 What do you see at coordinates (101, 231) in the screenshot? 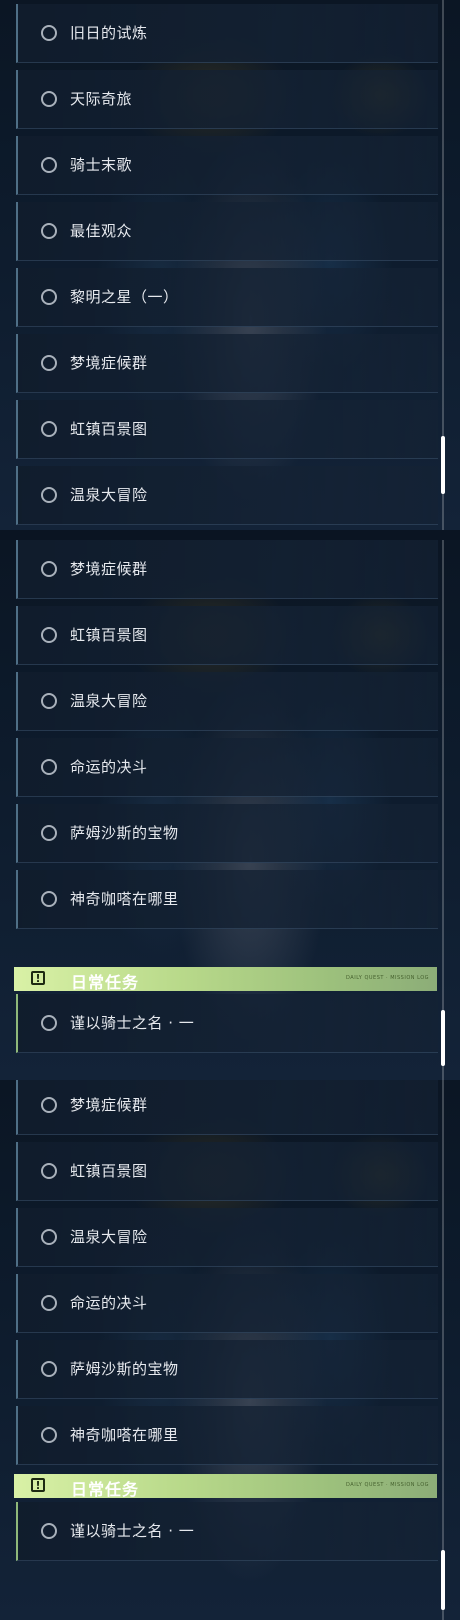
I see `quest-label: 最佳观众` at bounding box center [101, 231].